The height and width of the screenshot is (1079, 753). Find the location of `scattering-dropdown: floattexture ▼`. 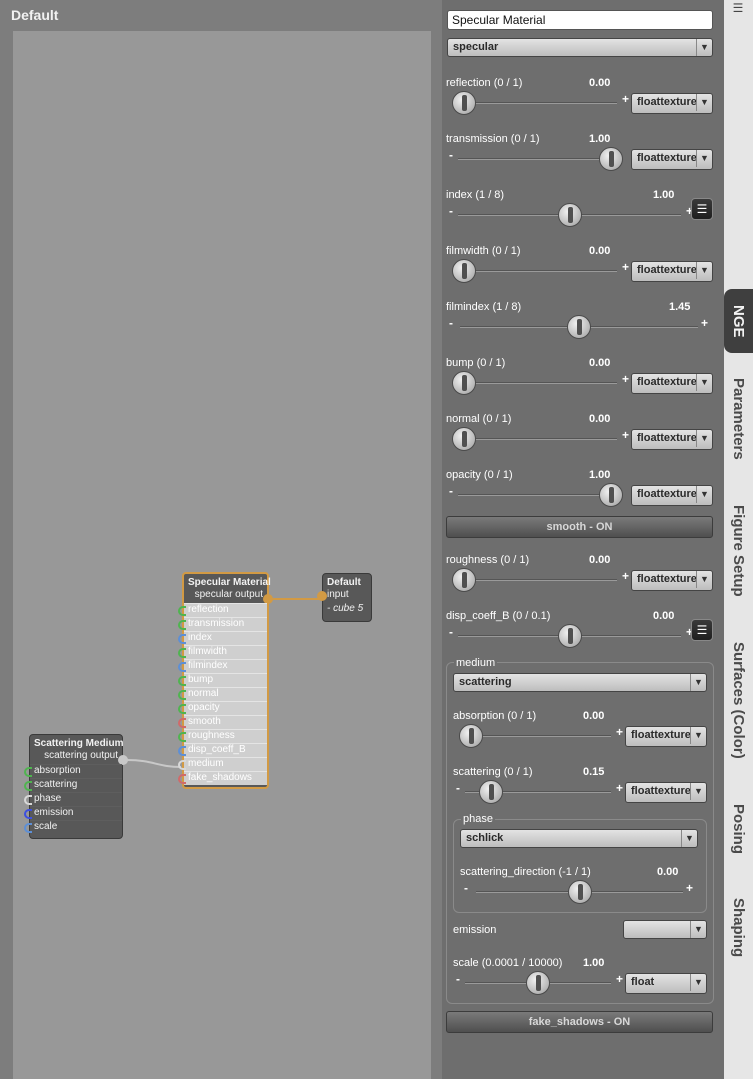

scattering-dropdown: floattexture ▼ is located at coordinates (666, 792).